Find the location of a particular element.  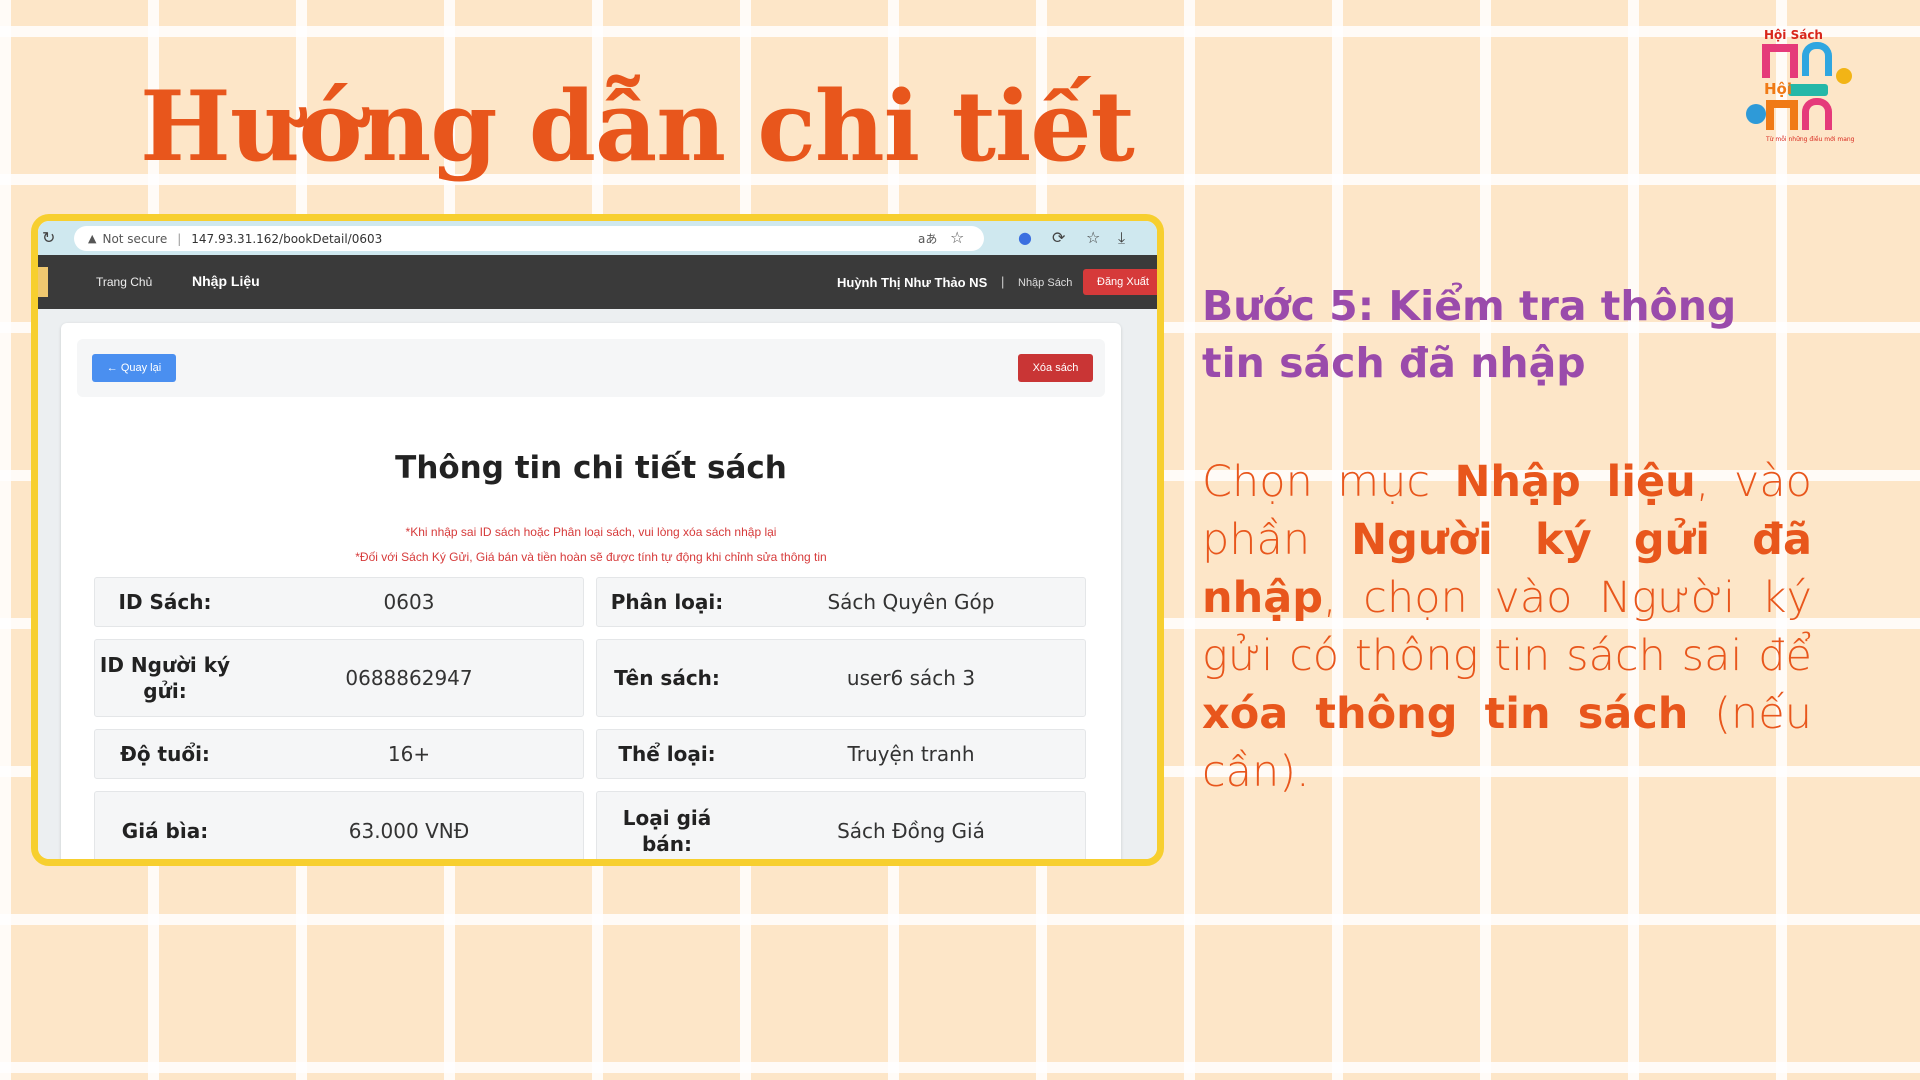

field-row: Phân loại: Sách Quyên Góp is located at coordinates (841, 602).